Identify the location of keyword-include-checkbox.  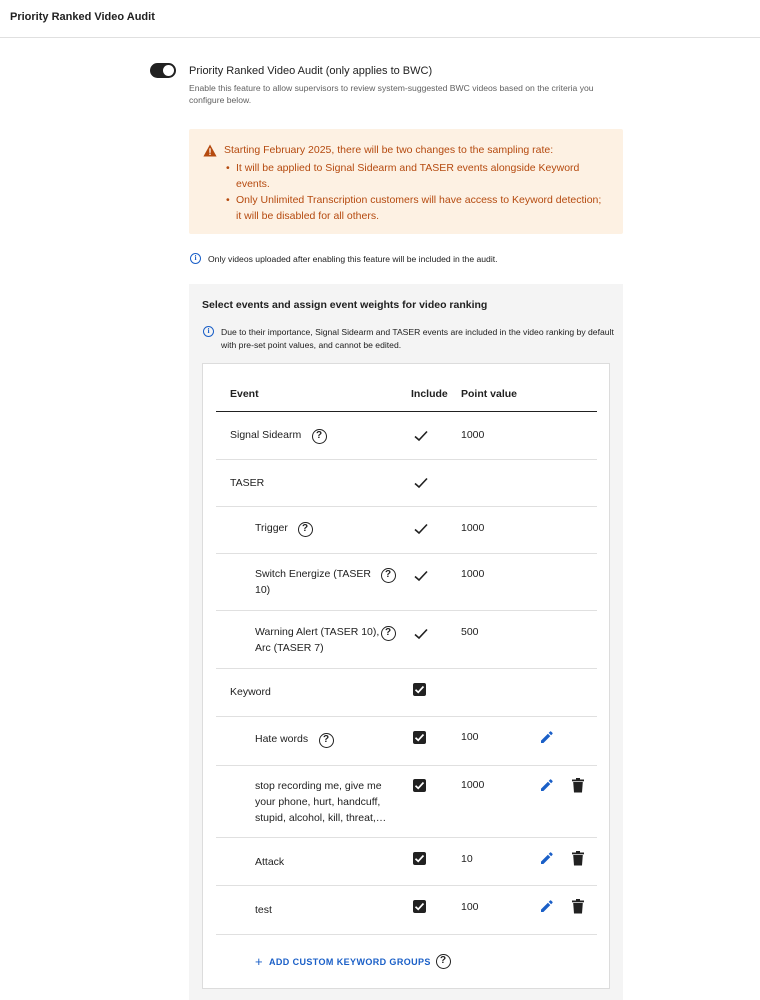
(419, 689).